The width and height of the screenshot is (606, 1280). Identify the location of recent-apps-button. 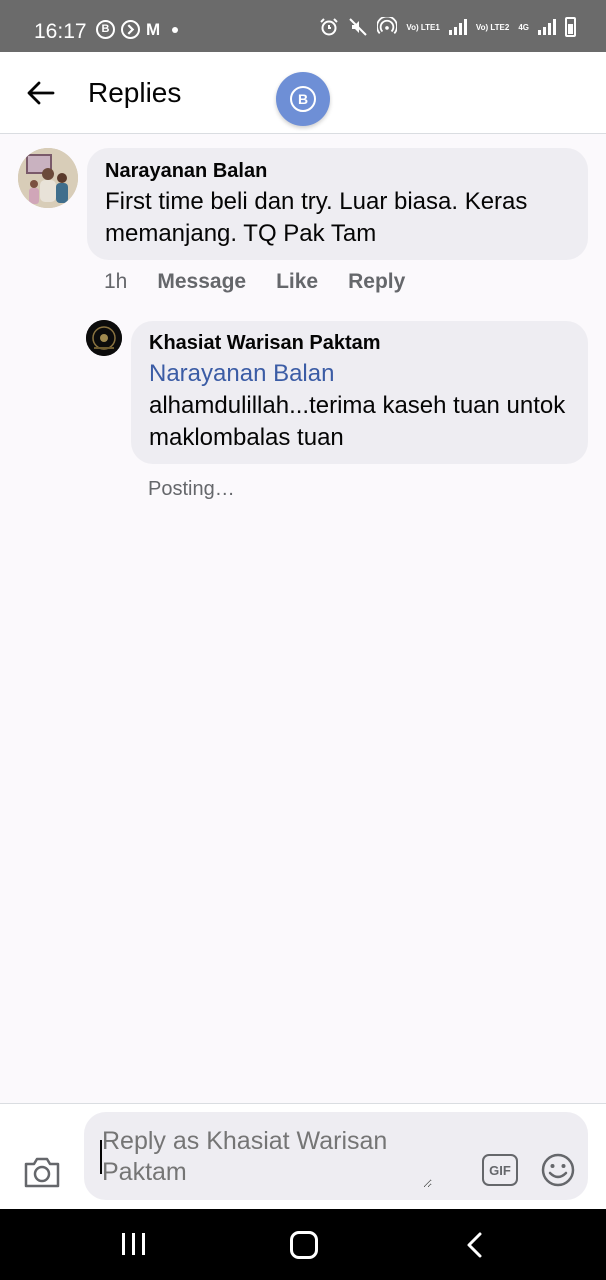
(133, 1244).